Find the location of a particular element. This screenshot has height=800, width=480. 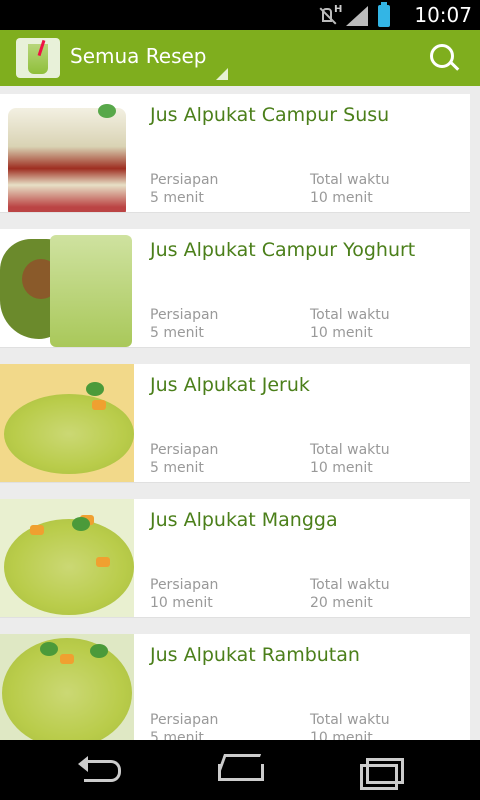

status-icons: H is located at coordinates (354, 14).